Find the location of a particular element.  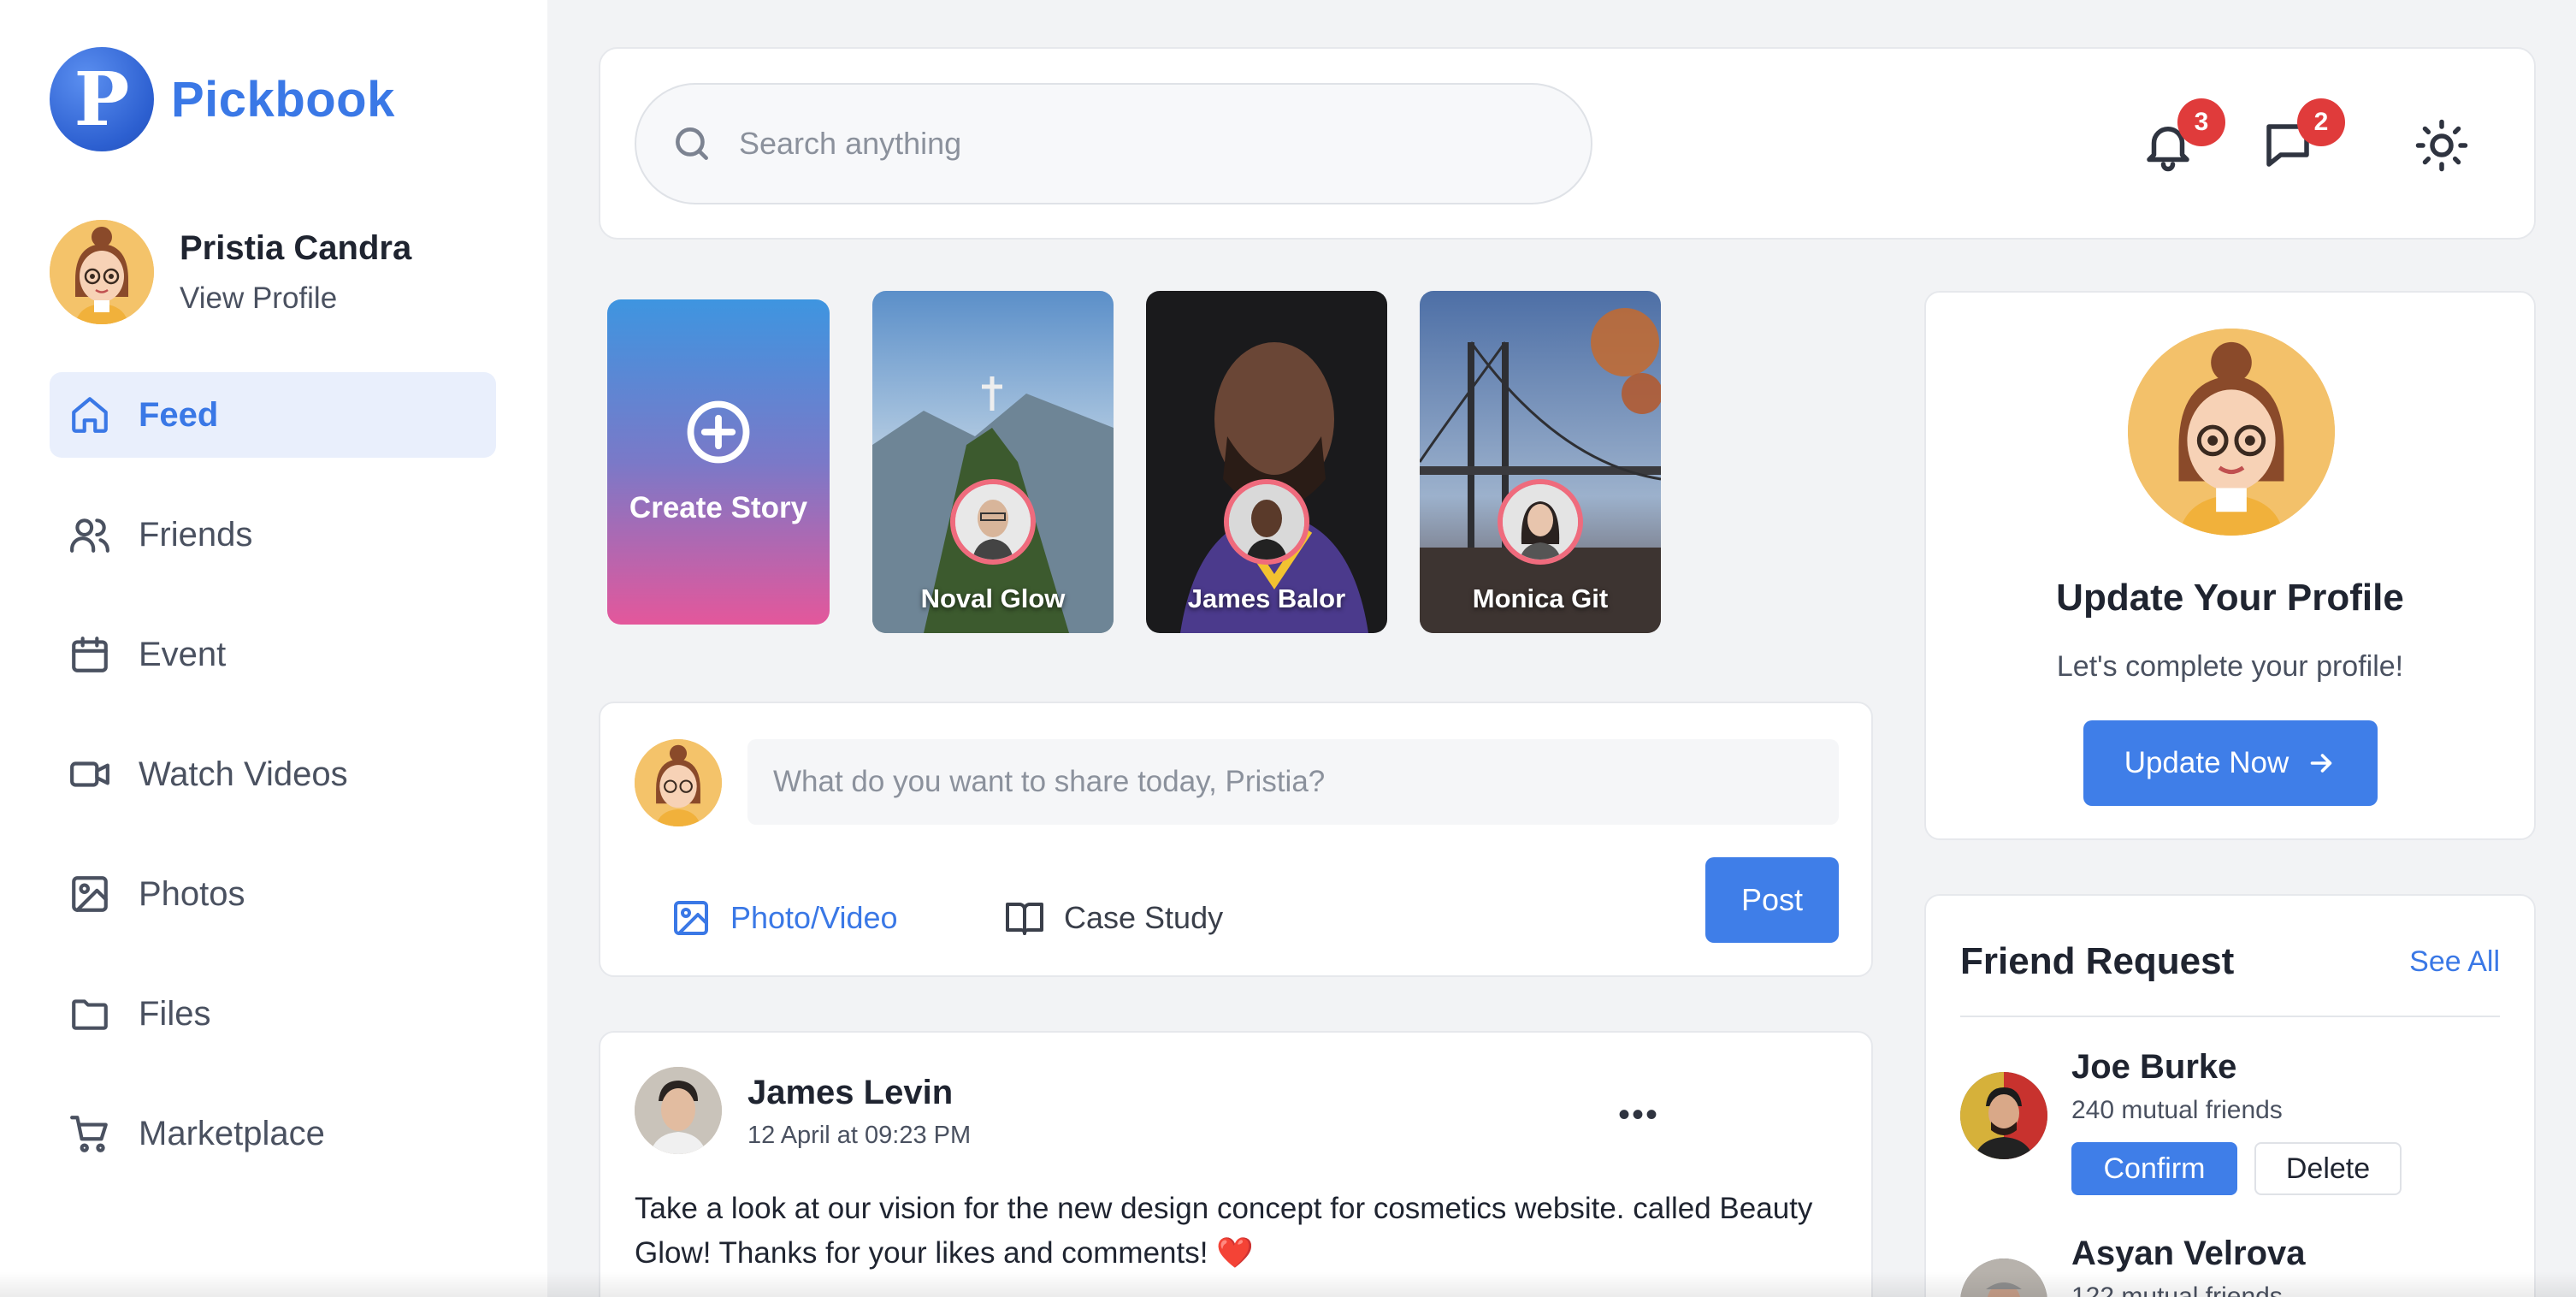

story-card: Noval Glow is located at coordinates (993, 462).